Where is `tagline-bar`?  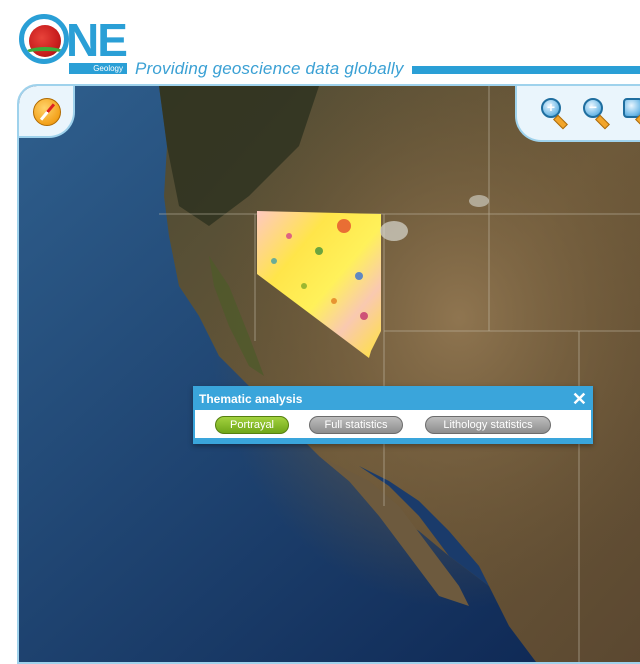 tagline-bar is located at coordinates (526, 70).